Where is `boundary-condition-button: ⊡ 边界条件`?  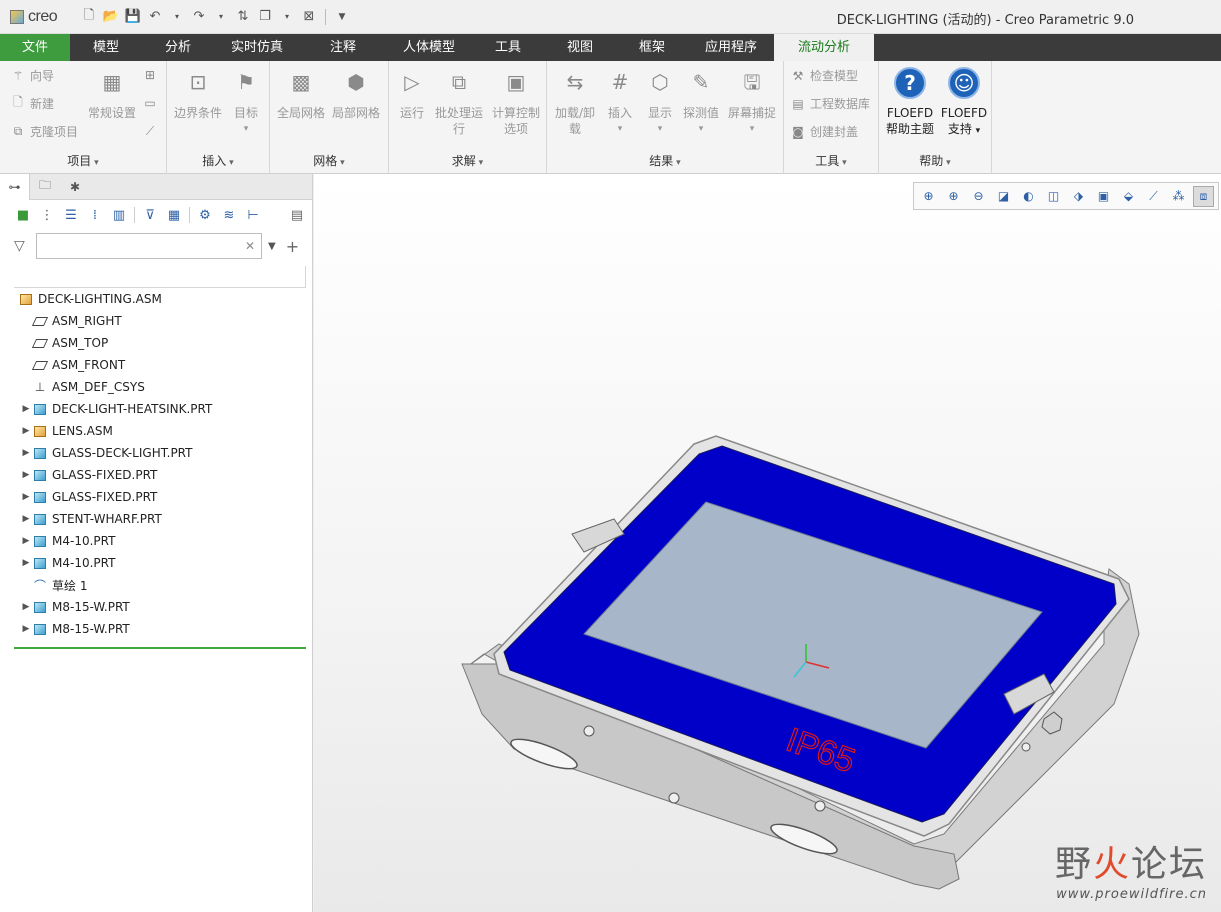
boundary-condition-button: ⊡ 边界条件 is located at coordinates (198, 94).